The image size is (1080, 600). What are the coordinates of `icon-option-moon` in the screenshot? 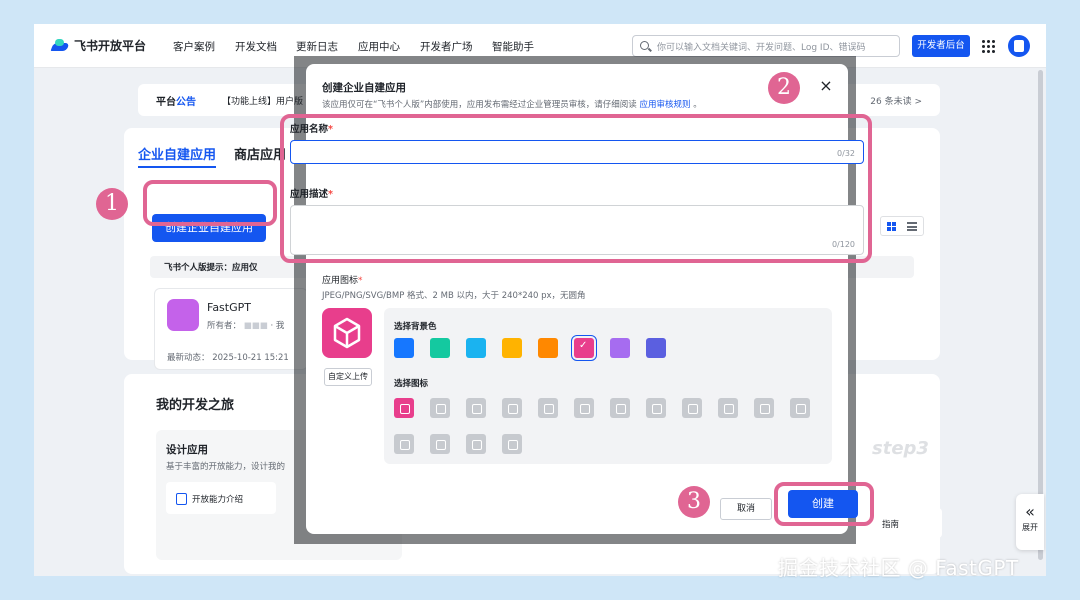 It's located at (656, 408).